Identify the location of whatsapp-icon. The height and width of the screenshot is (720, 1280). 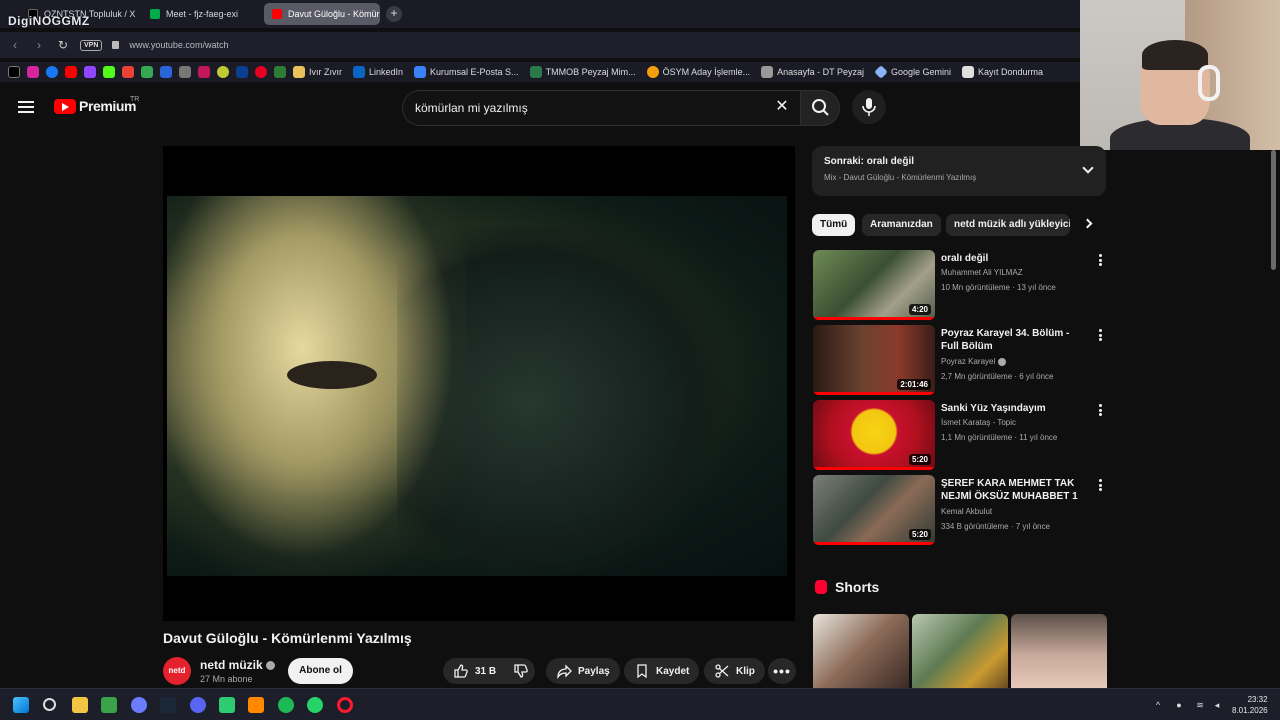
(315, 705).